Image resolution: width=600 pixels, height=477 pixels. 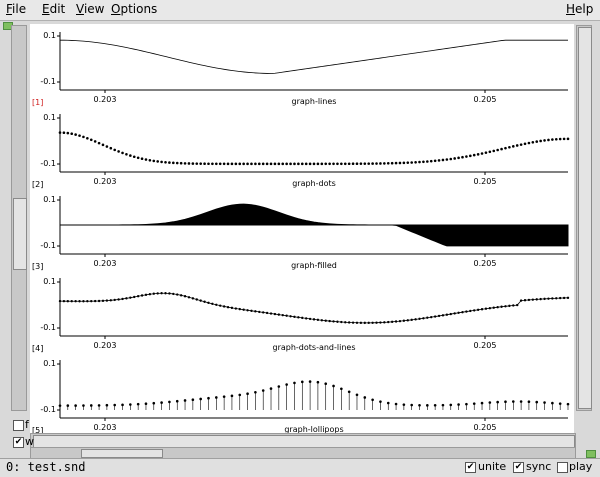 What do you see at coordinates (591, 454) in the screenshot?
I see `pane-grab-handle-right` at bounding box center [591, 454].